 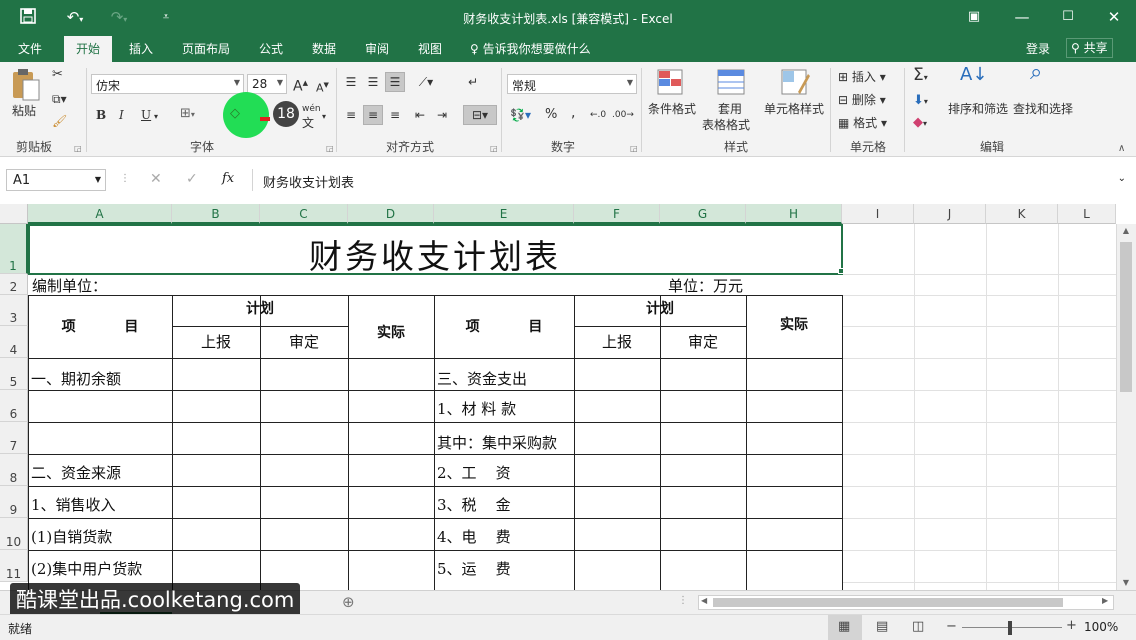 I want to click on font-color-button: 18, so click(x=286, y=114).